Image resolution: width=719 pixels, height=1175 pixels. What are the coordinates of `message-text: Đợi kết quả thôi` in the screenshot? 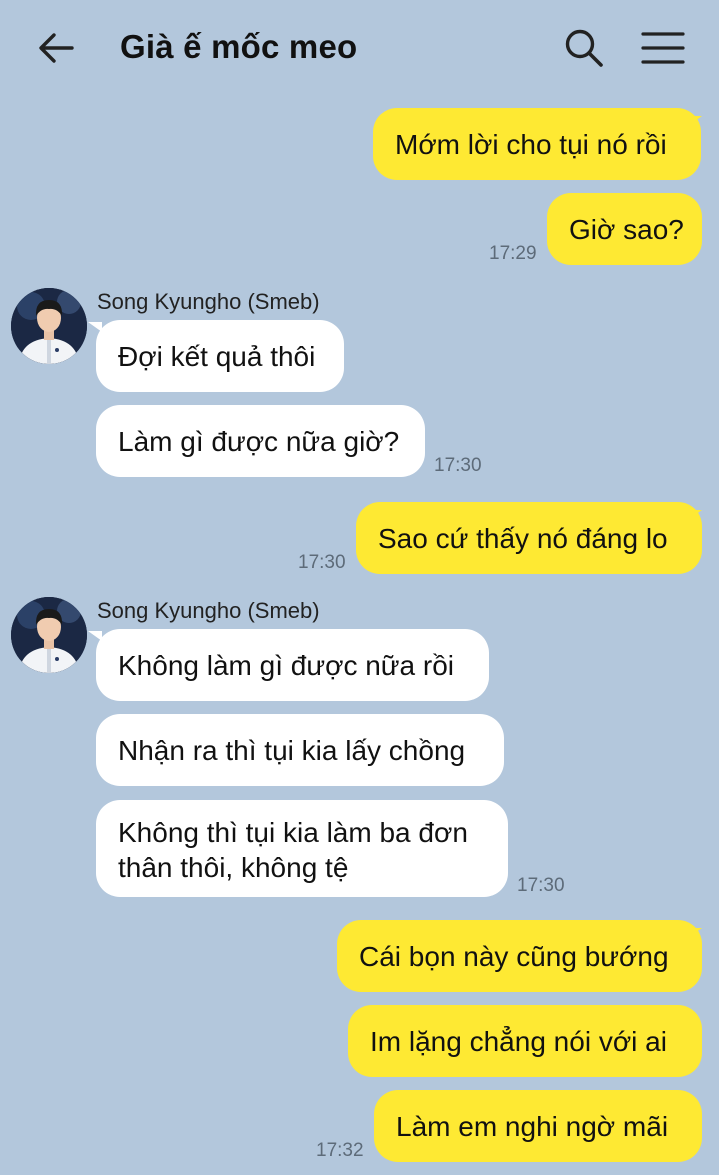 It's located at (217, 356).